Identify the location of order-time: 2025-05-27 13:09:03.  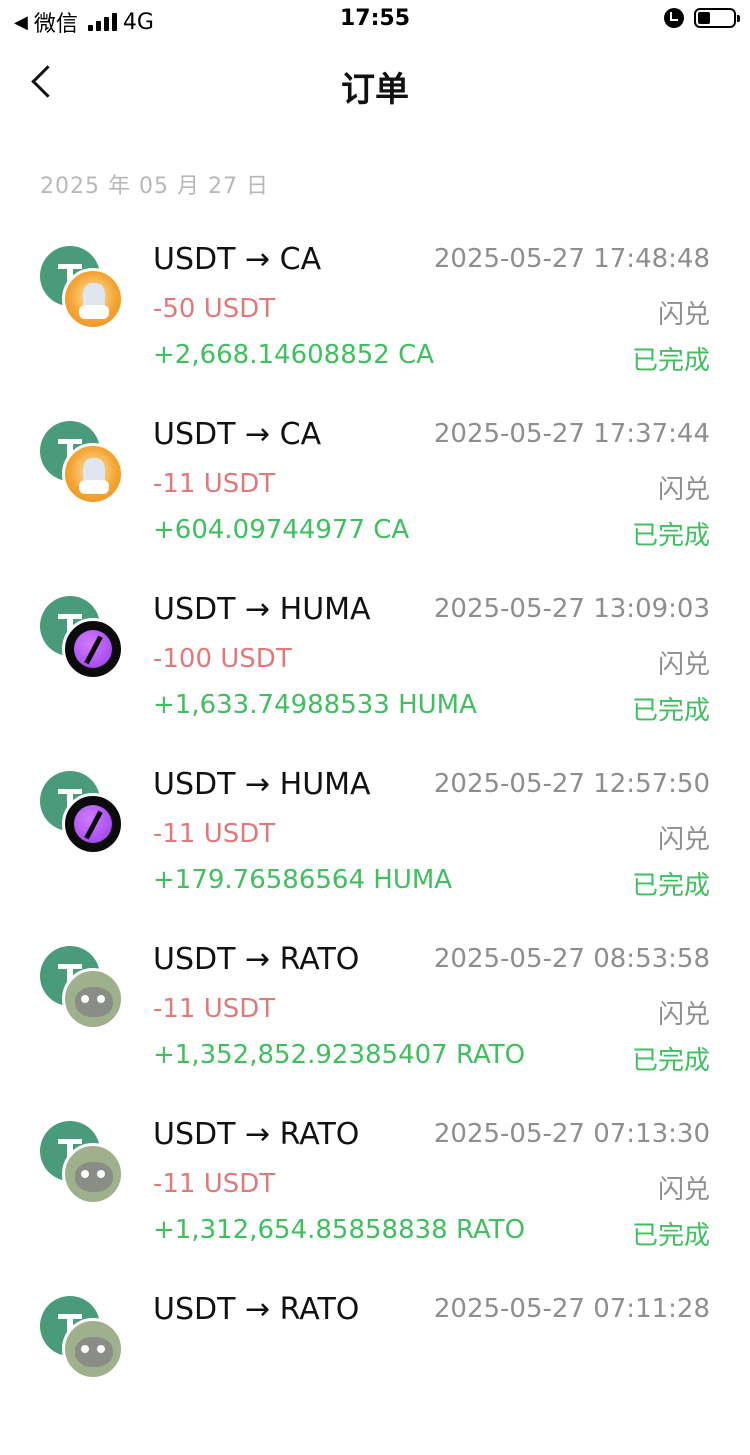
(571, 609).